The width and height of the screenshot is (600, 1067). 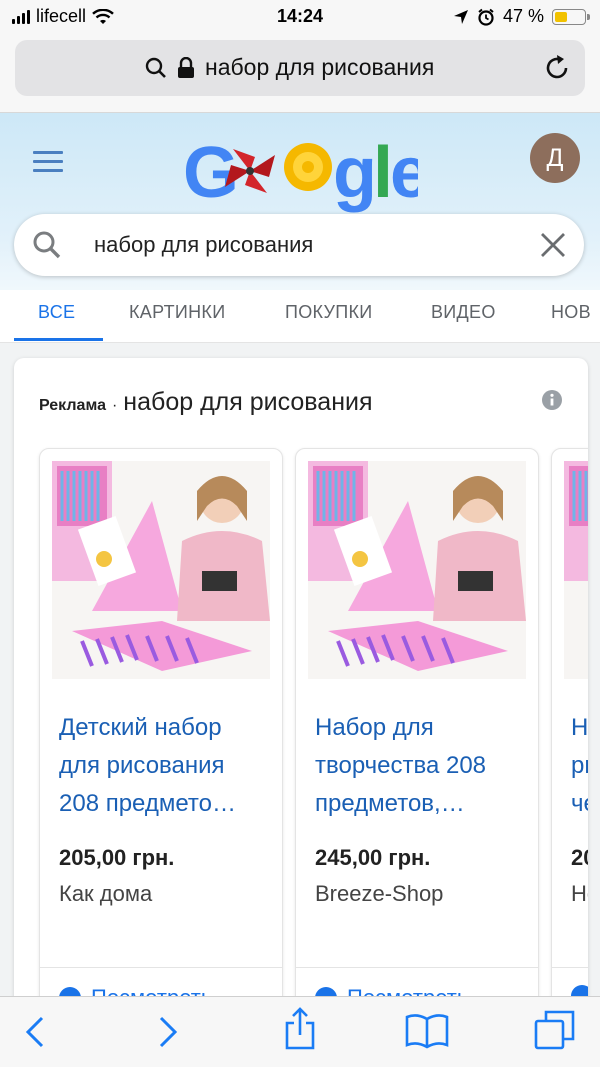 What do you see at coordinates (579, 893) in the screenshot?
I see `product-store: Но` at bounding box center [579, 893].